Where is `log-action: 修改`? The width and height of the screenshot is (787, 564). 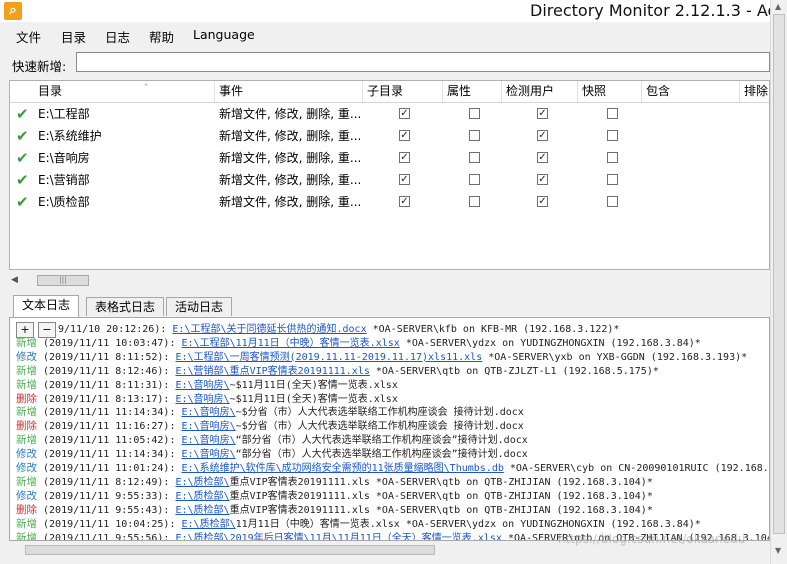
log-action: 修改 is located at coordinates (26, 495).